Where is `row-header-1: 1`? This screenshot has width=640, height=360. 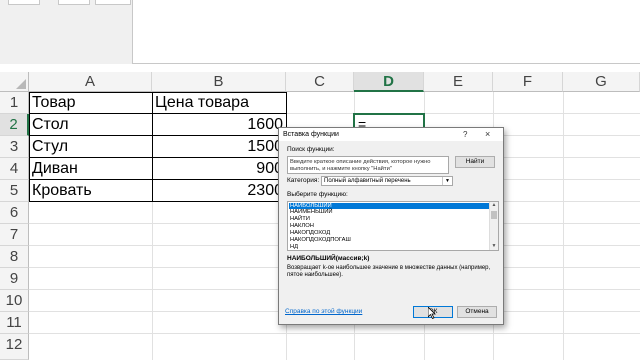 row-header-1: 1 is located at coordinates (14, 103).